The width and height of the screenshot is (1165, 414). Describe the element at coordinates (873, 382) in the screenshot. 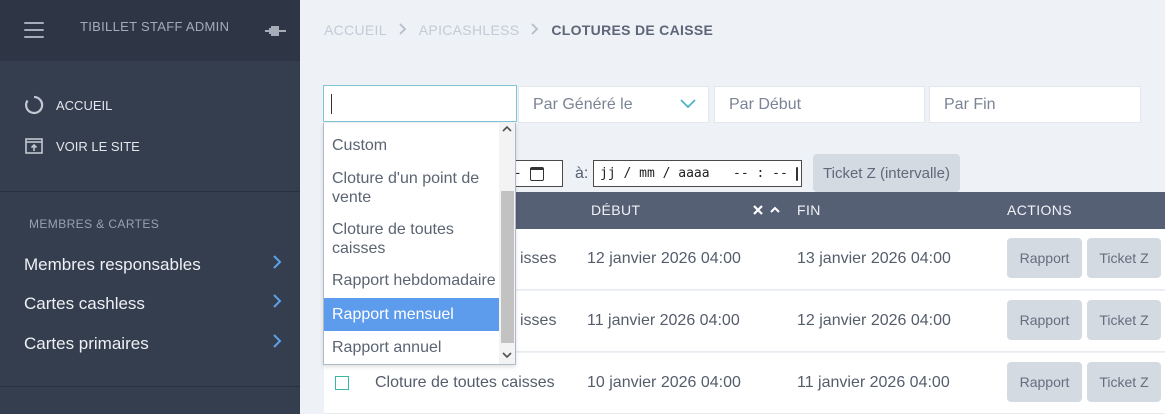

I see `row-fin: 11 janvier 2026 04:00` at that location.